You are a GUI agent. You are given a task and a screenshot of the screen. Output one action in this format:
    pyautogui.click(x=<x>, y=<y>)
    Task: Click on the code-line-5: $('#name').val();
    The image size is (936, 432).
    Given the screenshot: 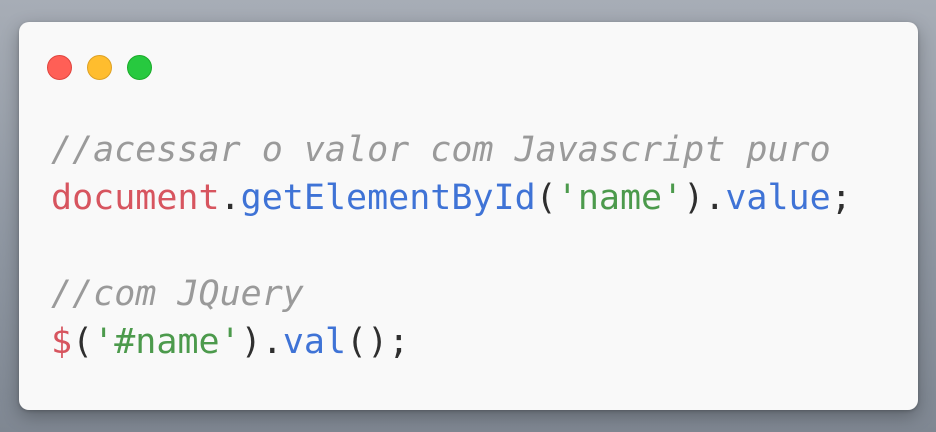 What is the action you would take?
    pyautogui.click(x=451, y=342)
    